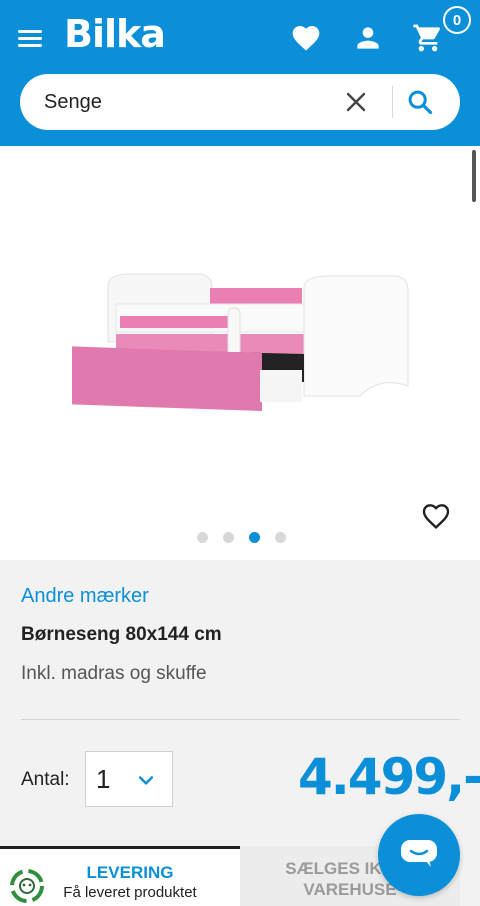 The width and height of the screenshot is (480, 906). I want to click on close-icon, so click(356, 102).